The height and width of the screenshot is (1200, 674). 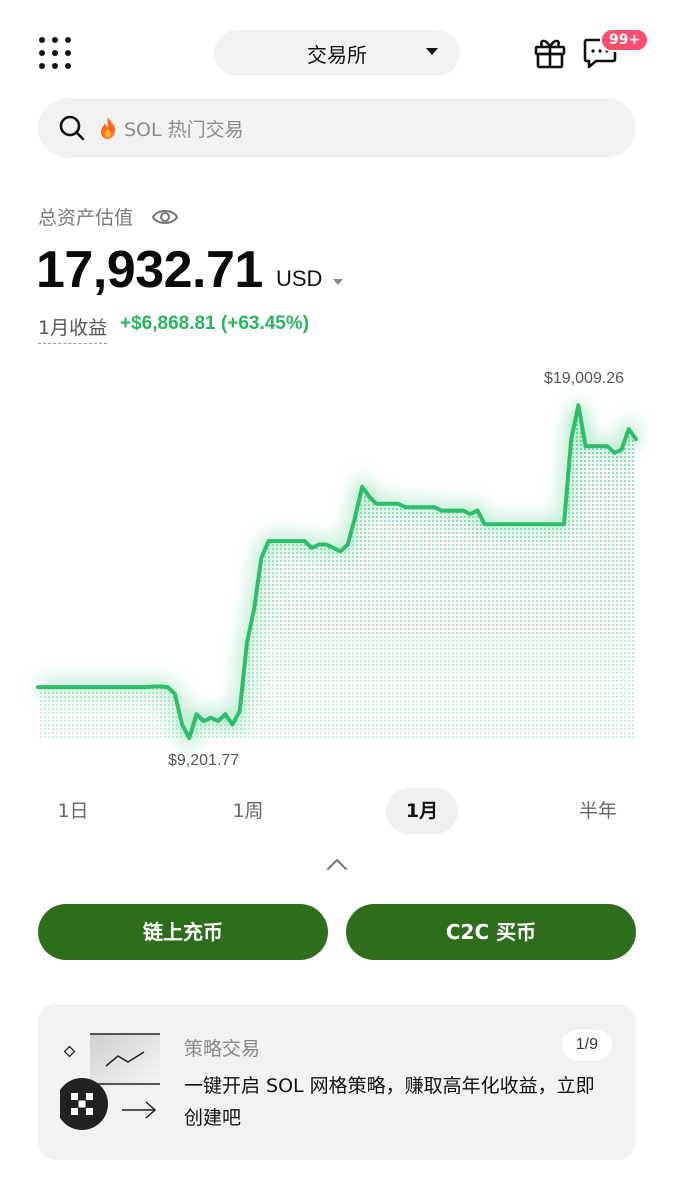 What do you see at coordinates (586, 1045) in the screenshot?
I see `banner-pager: 1/9` at bounding box center [586, 1045].